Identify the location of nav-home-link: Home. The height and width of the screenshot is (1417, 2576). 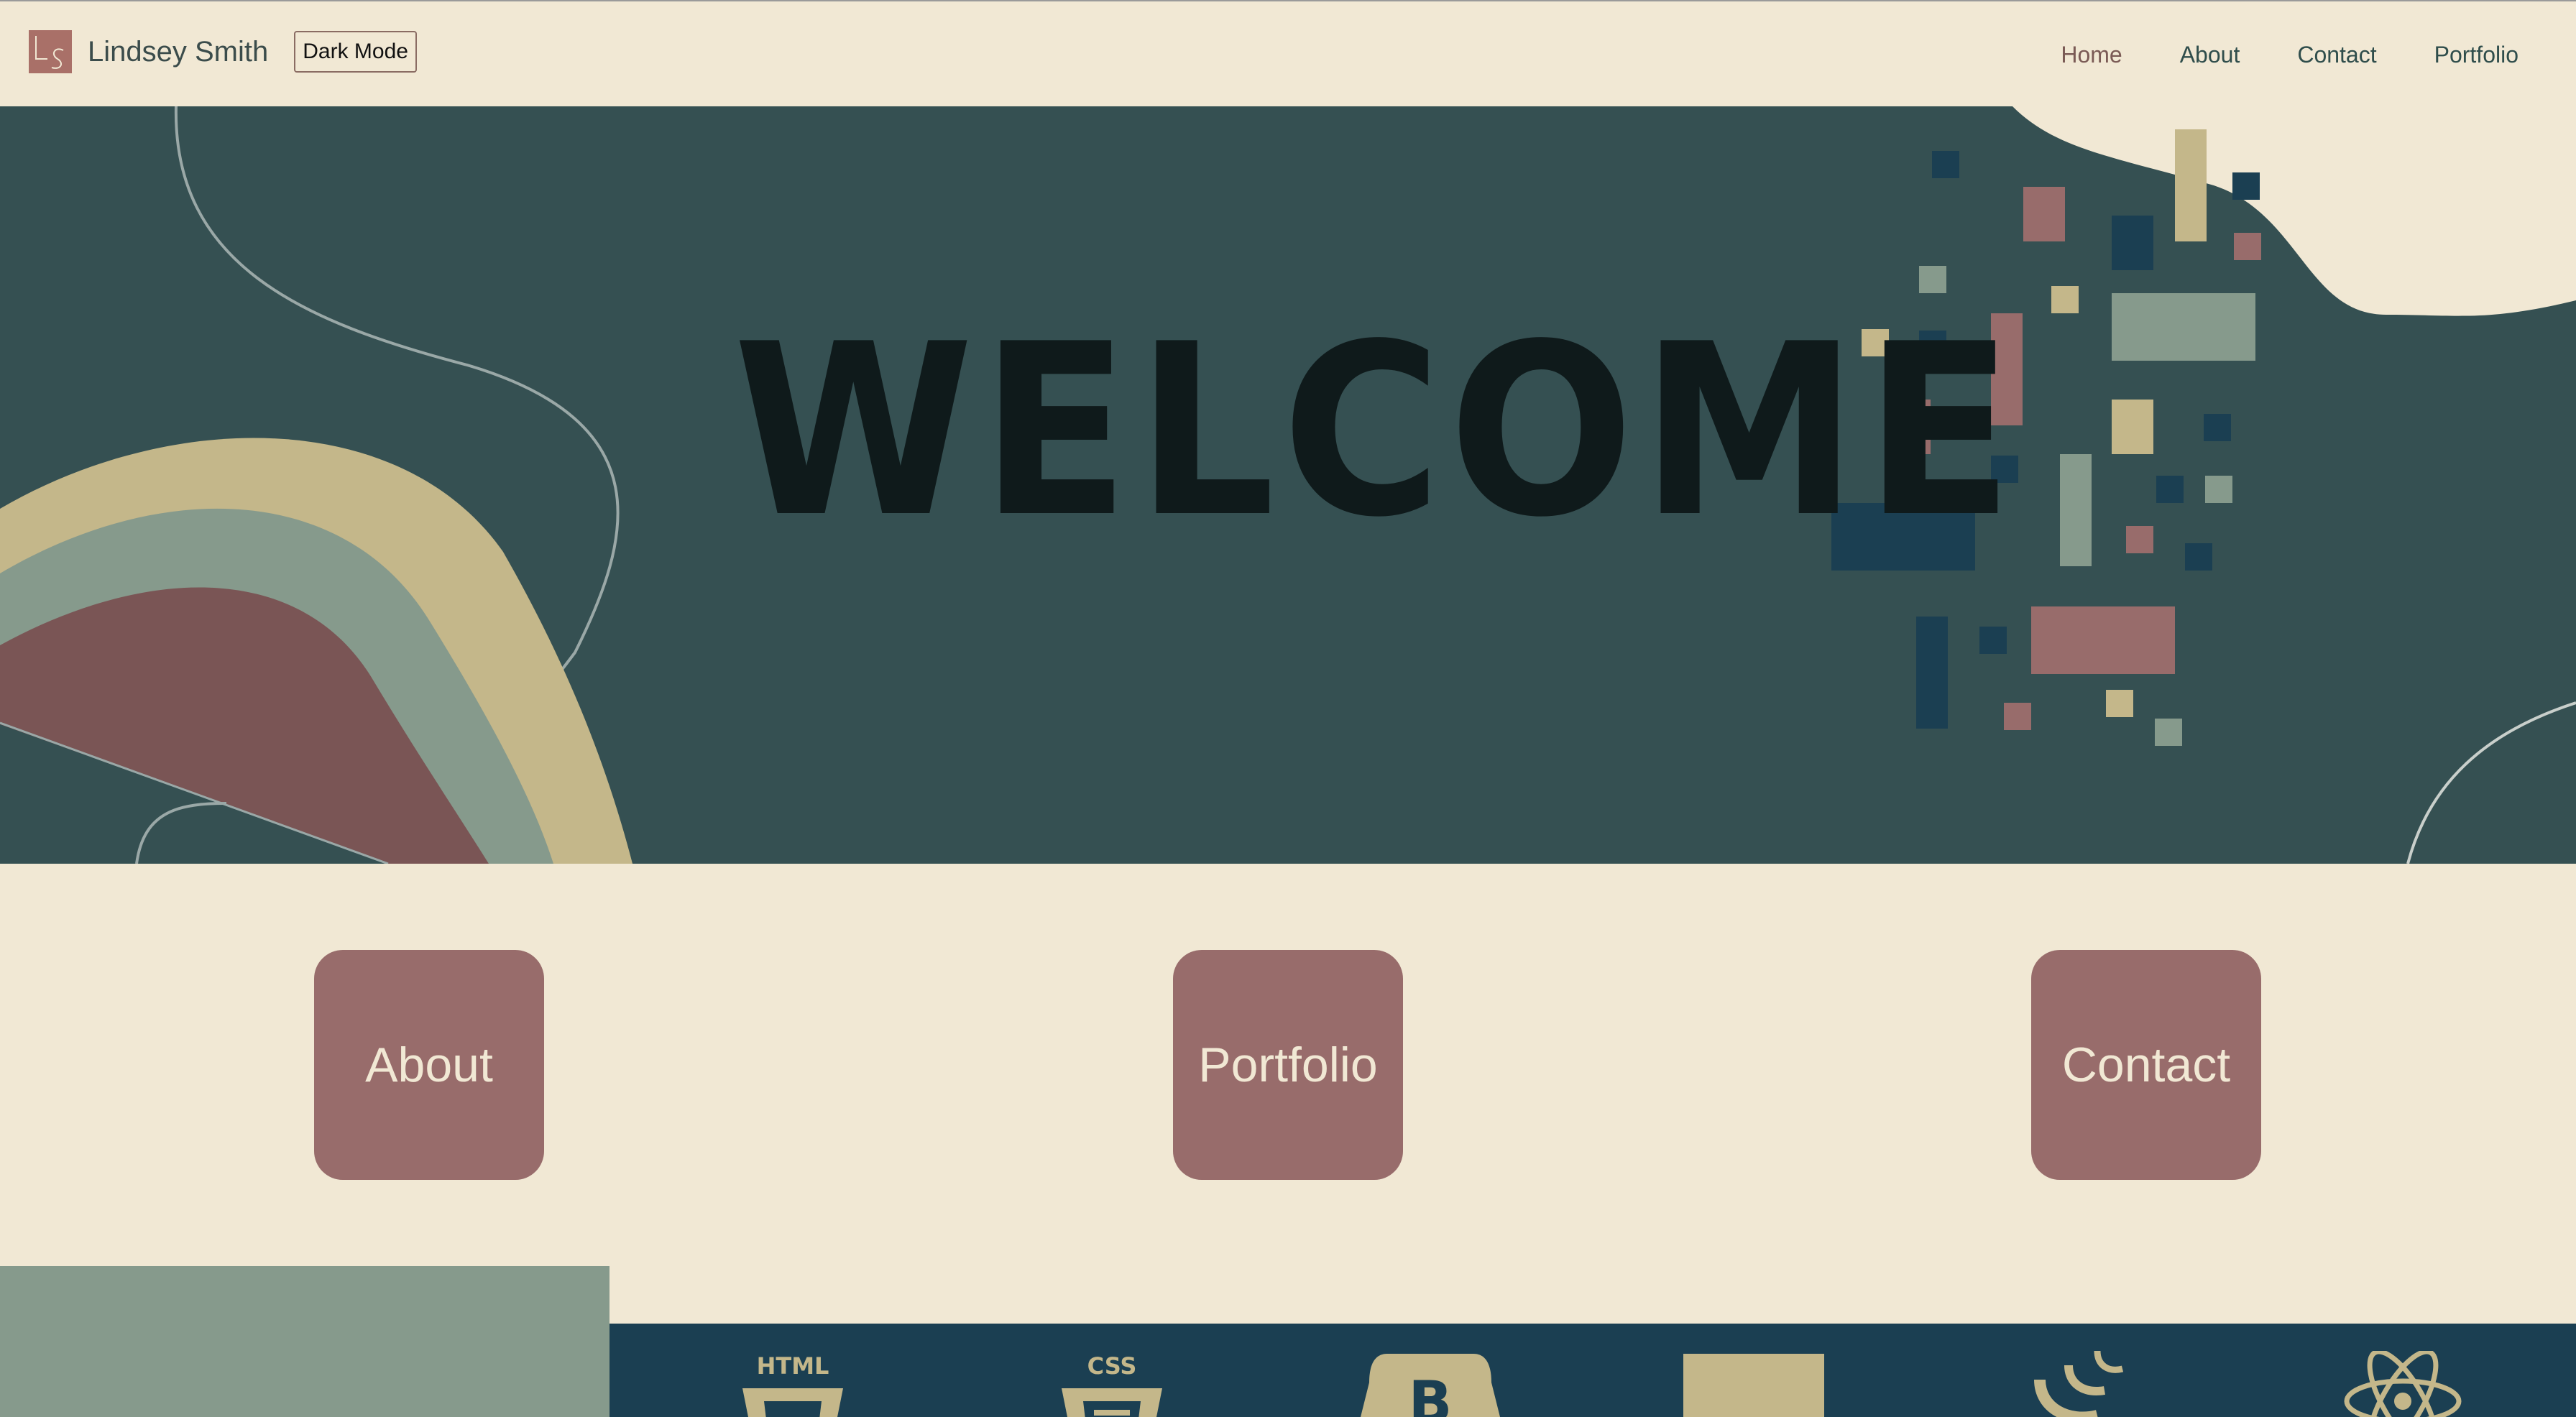
(2091, 55).